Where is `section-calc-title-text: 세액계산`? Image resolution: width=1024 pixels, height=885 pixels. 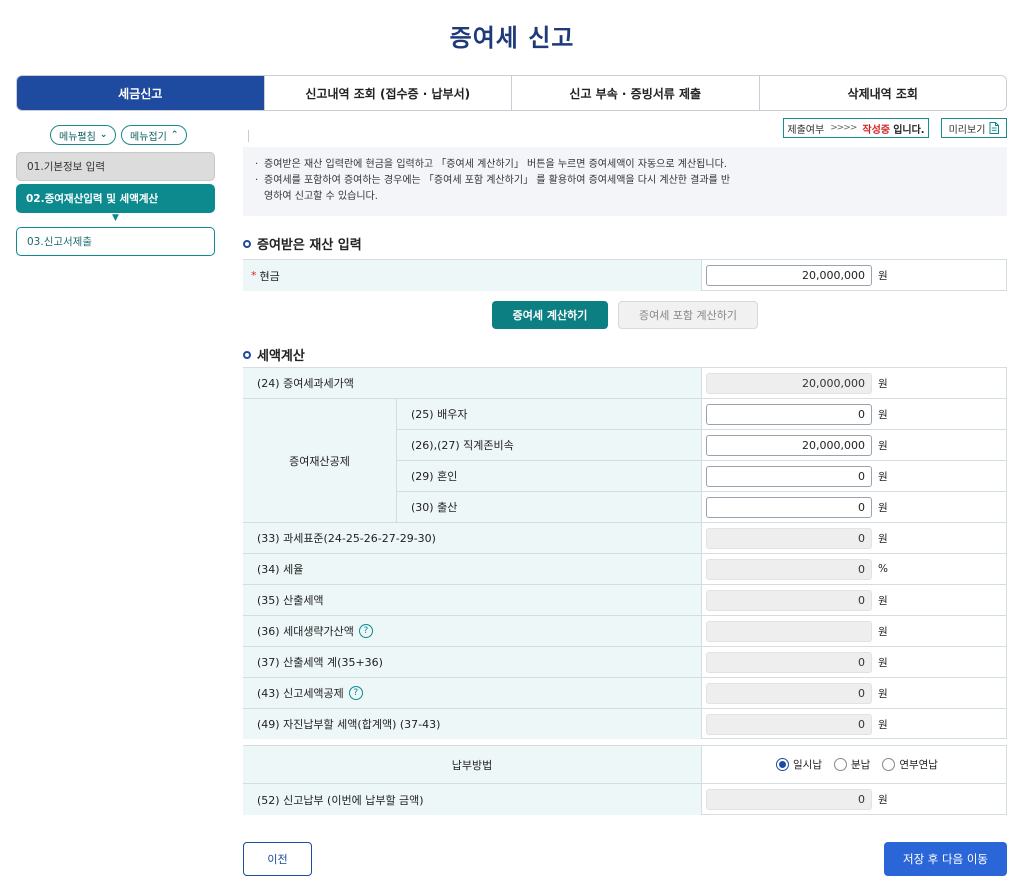
section-calc-title-text: 세액계산 is located at coordinates (281, 356).